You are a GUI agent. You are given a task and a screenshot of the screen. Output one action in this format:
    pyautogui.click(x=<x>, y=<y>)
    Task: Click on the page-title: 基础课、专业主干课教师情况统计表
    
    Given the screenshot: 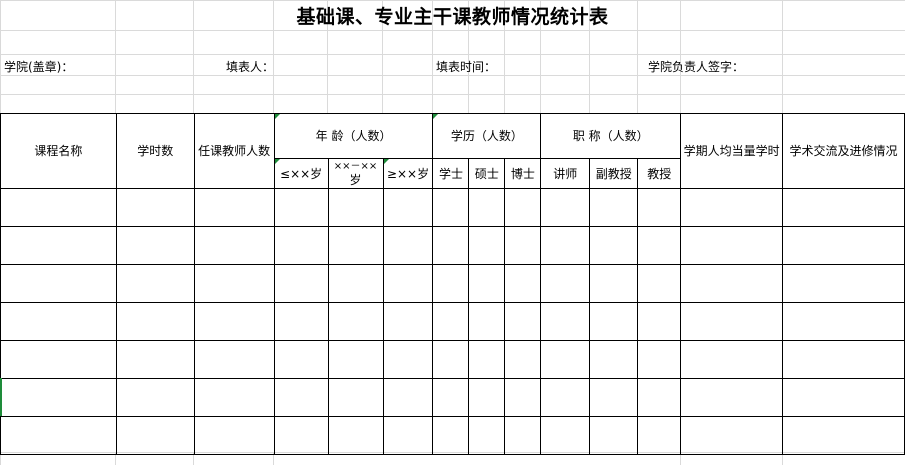 What is the action you would take?
    pyautogui.click(x=452, y=17)
    